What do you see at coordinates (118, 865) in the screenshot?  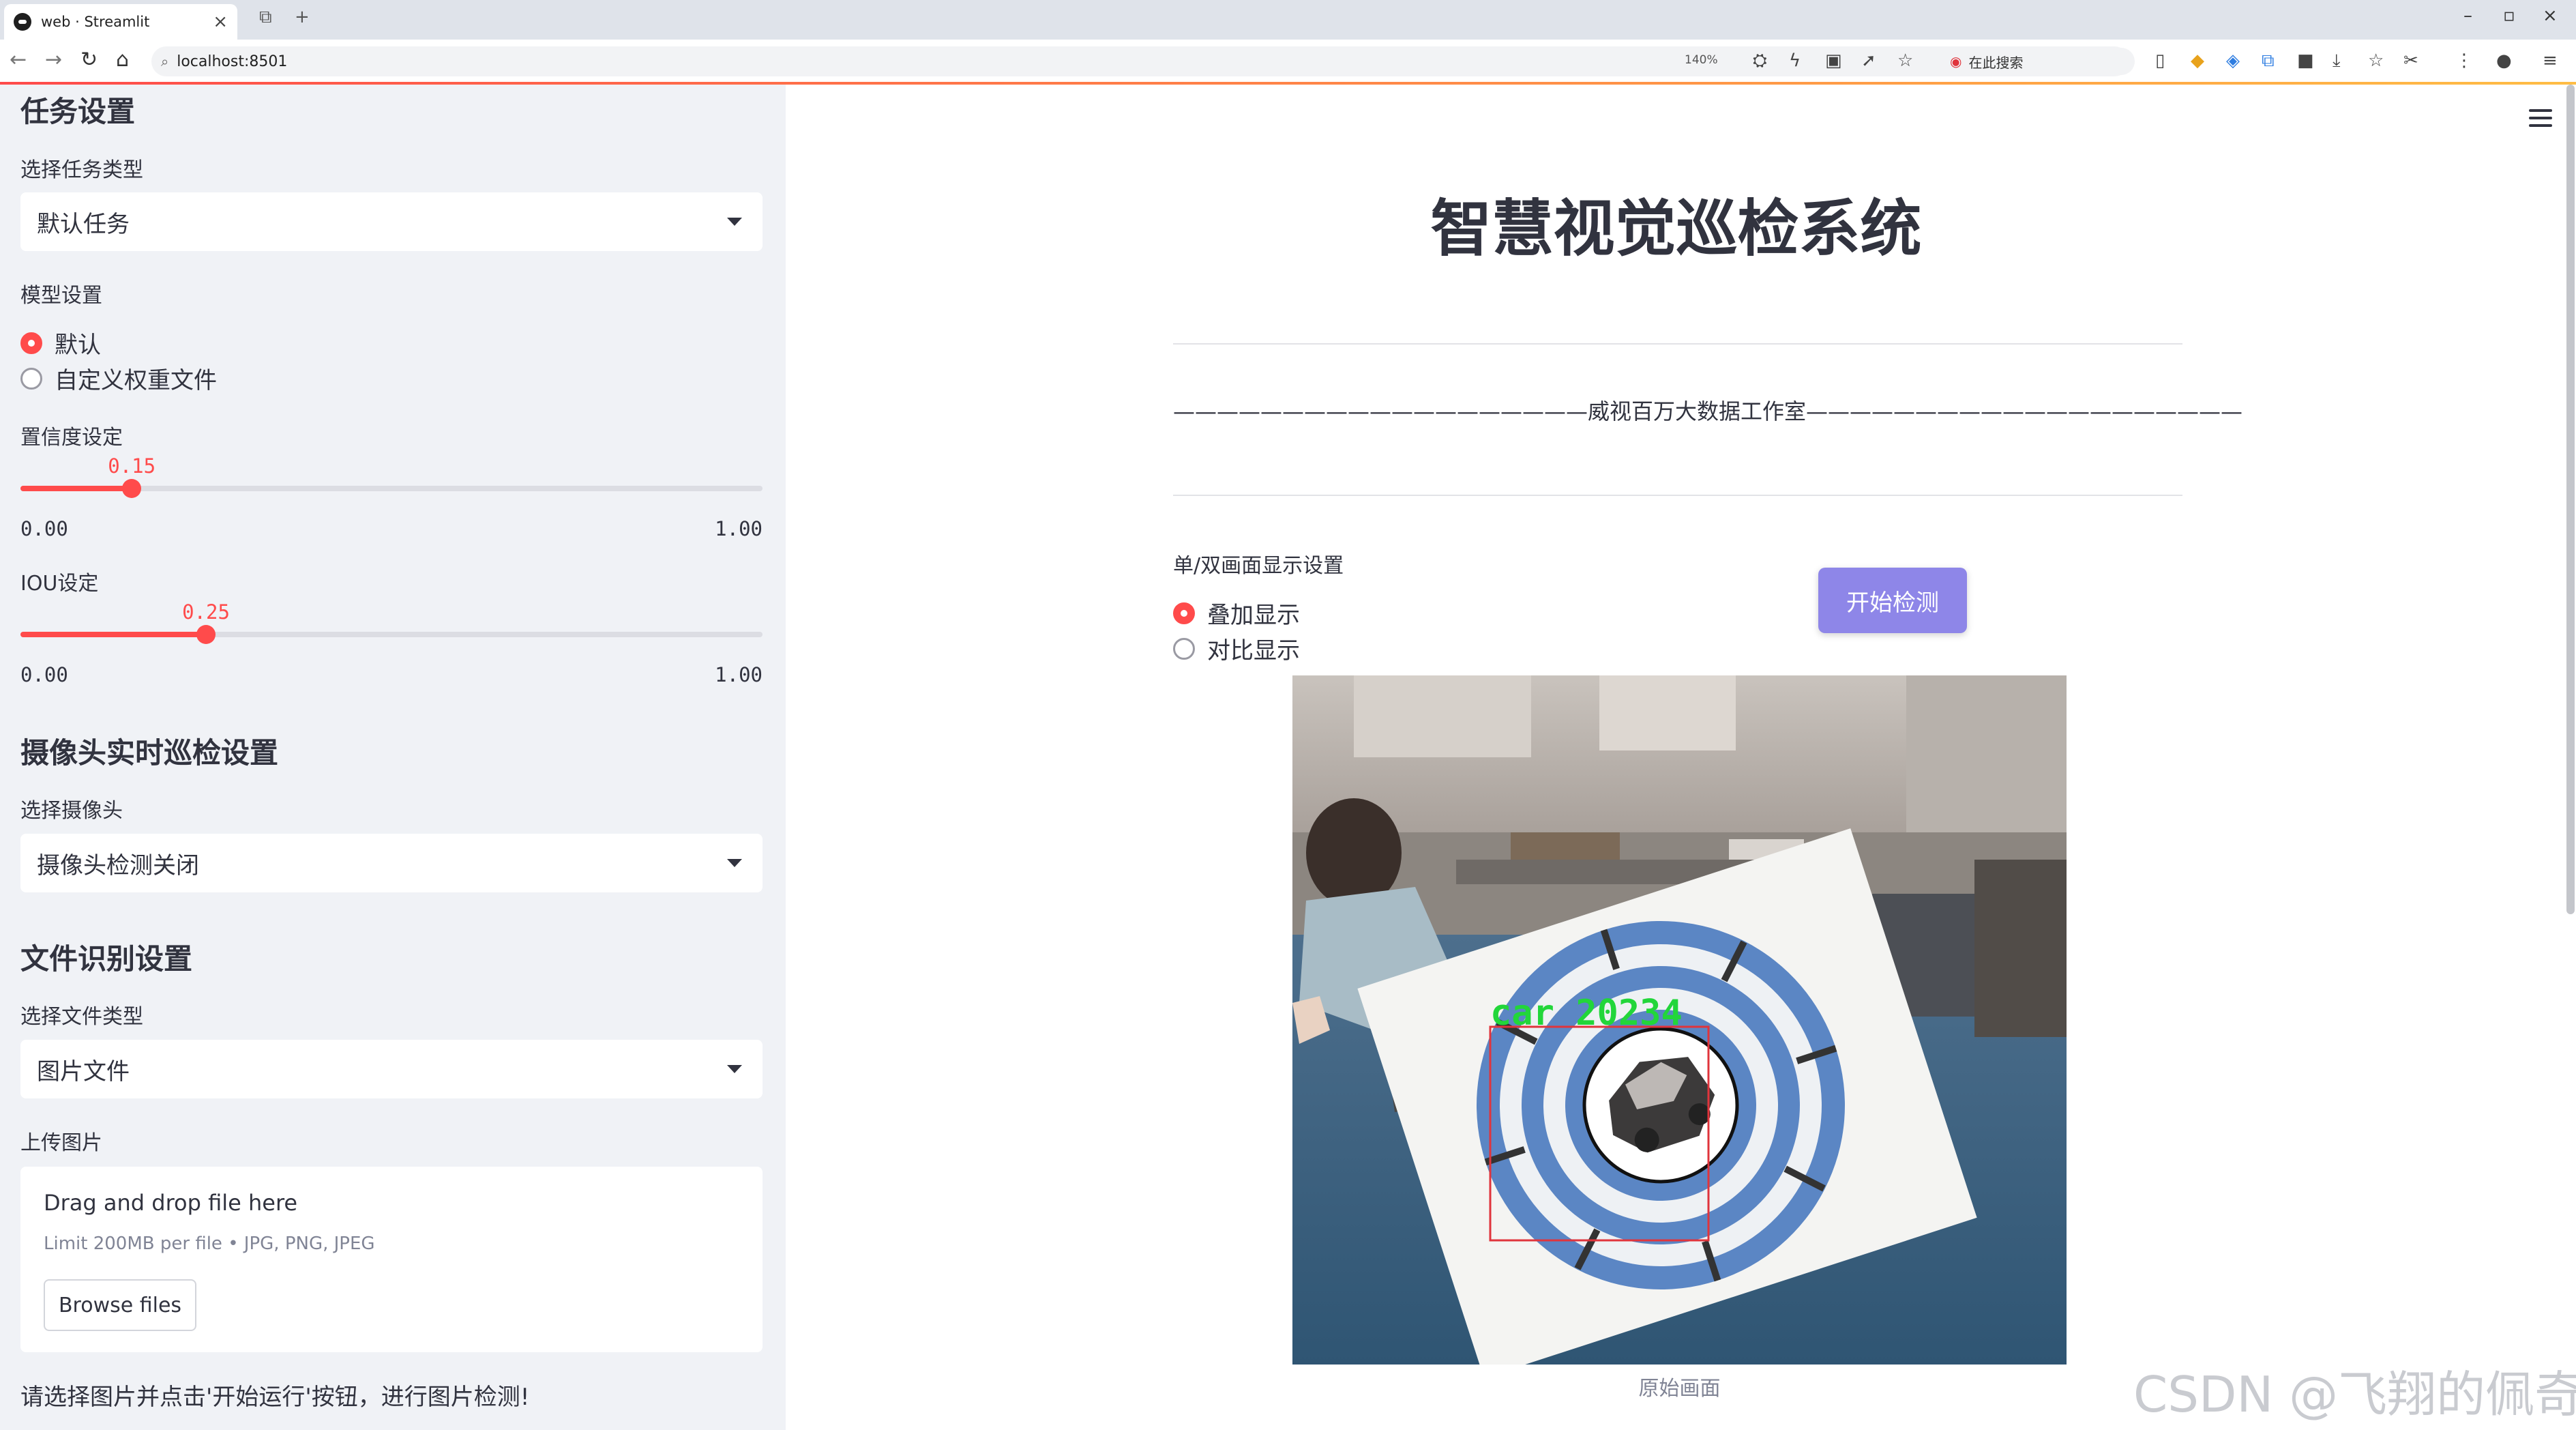 I see `camera-value: 摄像头检测关闭` at bounding box center [118, 865].